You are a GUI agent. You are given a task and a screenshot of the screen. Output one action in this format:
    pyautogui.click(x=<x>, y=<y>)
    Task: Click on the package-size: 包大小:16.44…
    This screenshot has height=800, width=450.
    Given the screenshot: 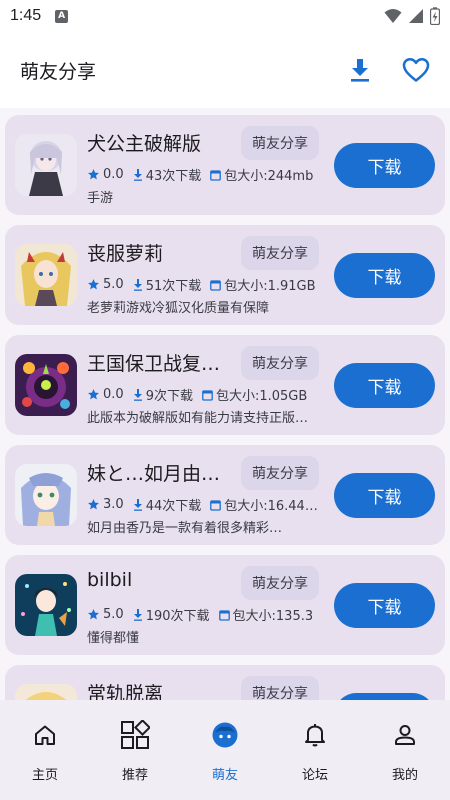 What is the action you would take?
    pyautogui.click(x=264, y=504)
    